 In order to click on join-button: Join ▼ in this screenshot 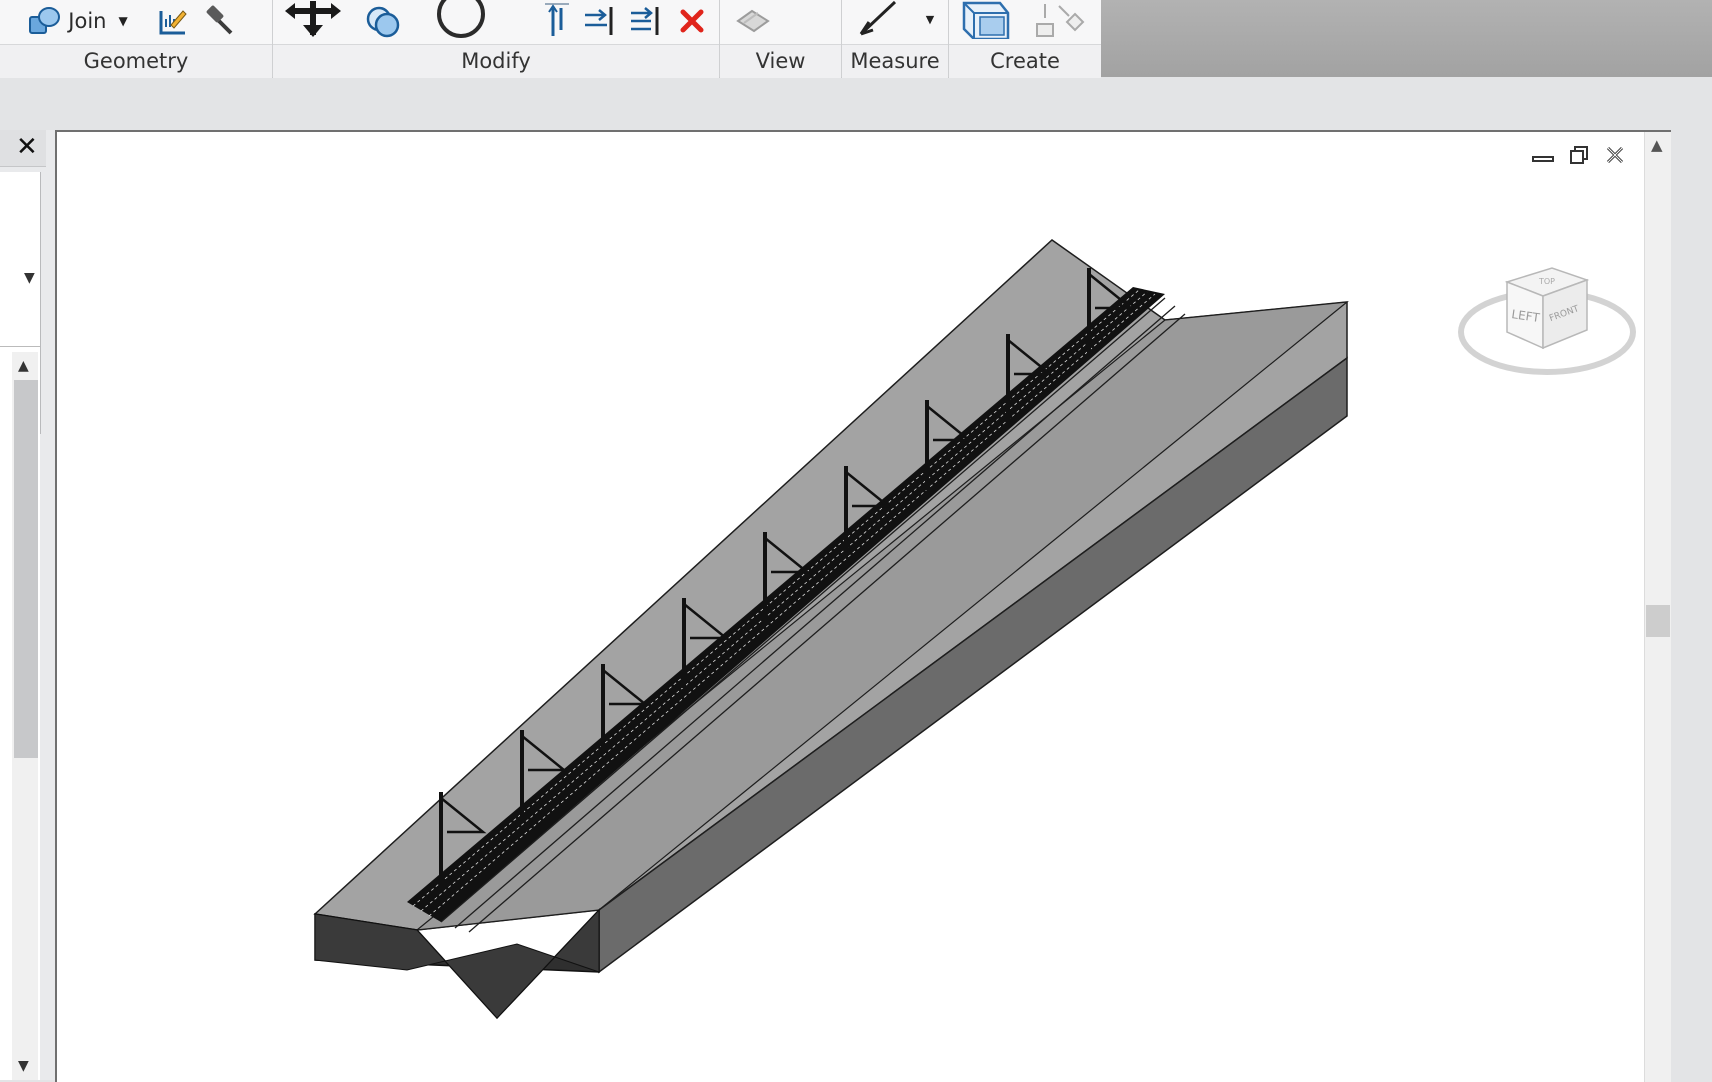, I will do `click(78, 21)`.